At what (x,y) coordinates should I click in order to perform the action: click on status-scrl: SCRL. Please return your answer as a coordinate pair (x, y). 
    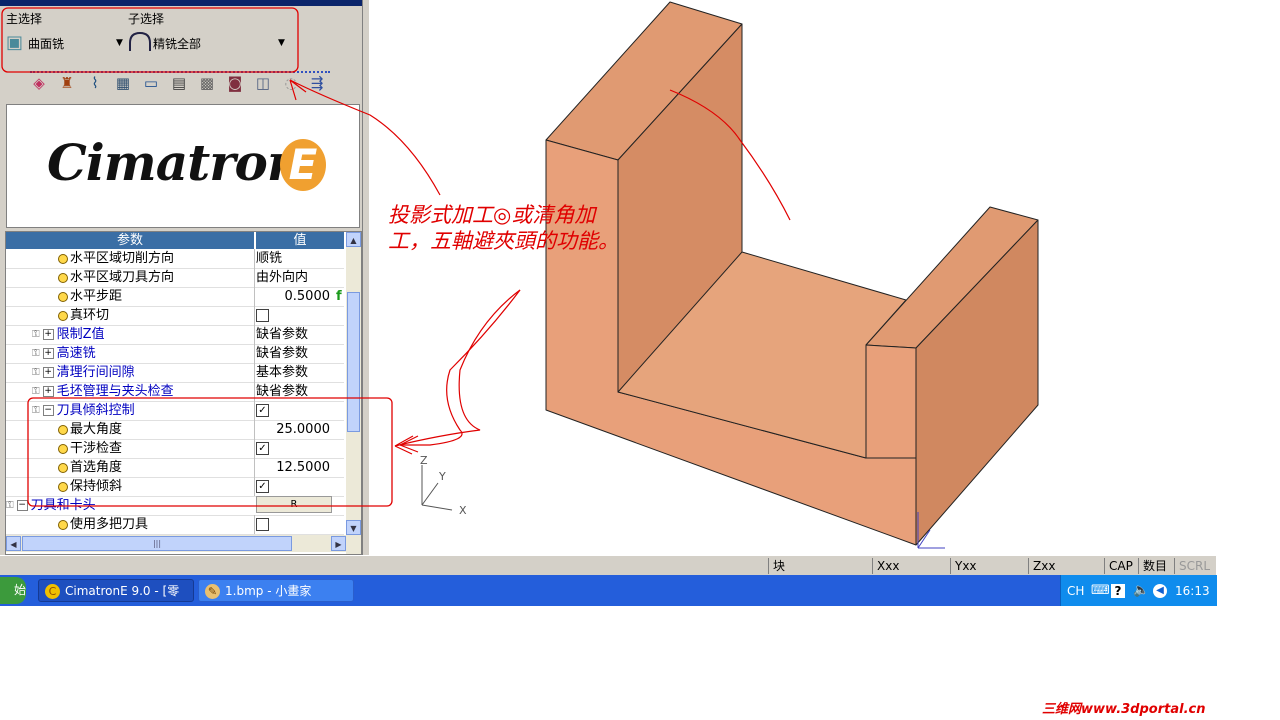
    Looking at the image, I should click on (1193, 566).